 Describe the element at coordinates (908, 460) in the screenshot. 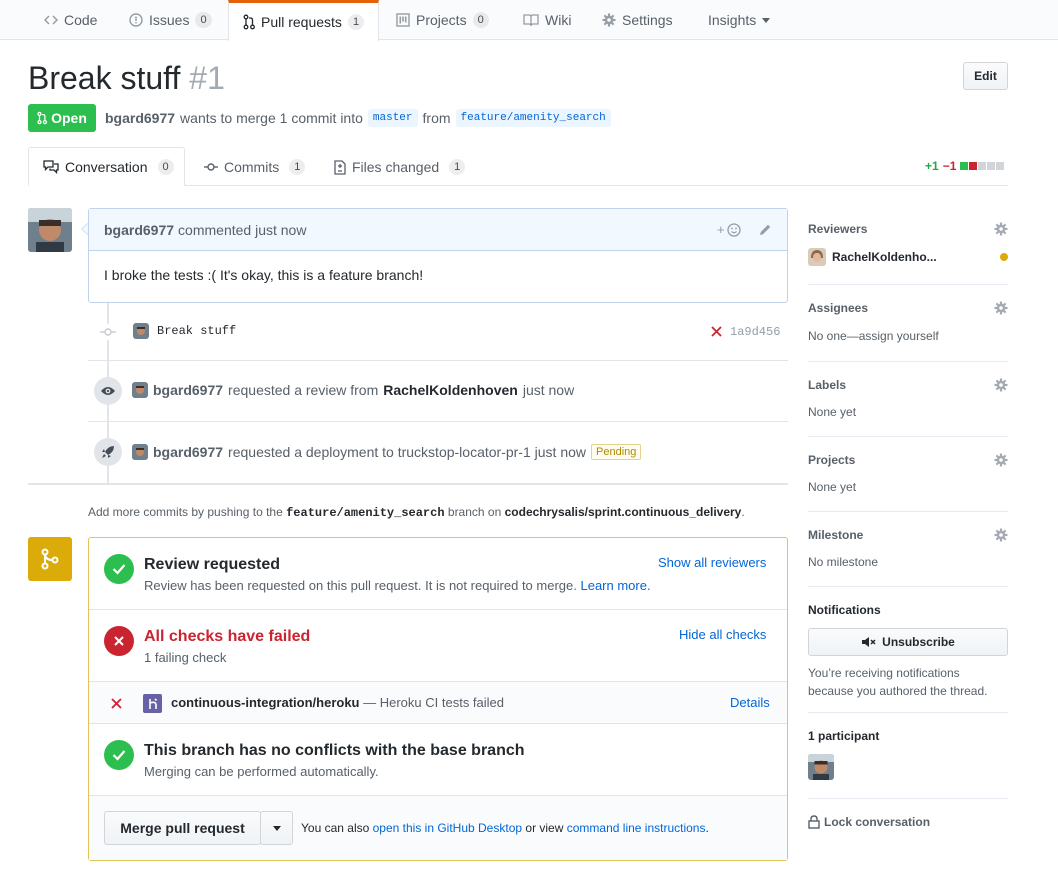

I see `projects-heading: Projects` at that location.